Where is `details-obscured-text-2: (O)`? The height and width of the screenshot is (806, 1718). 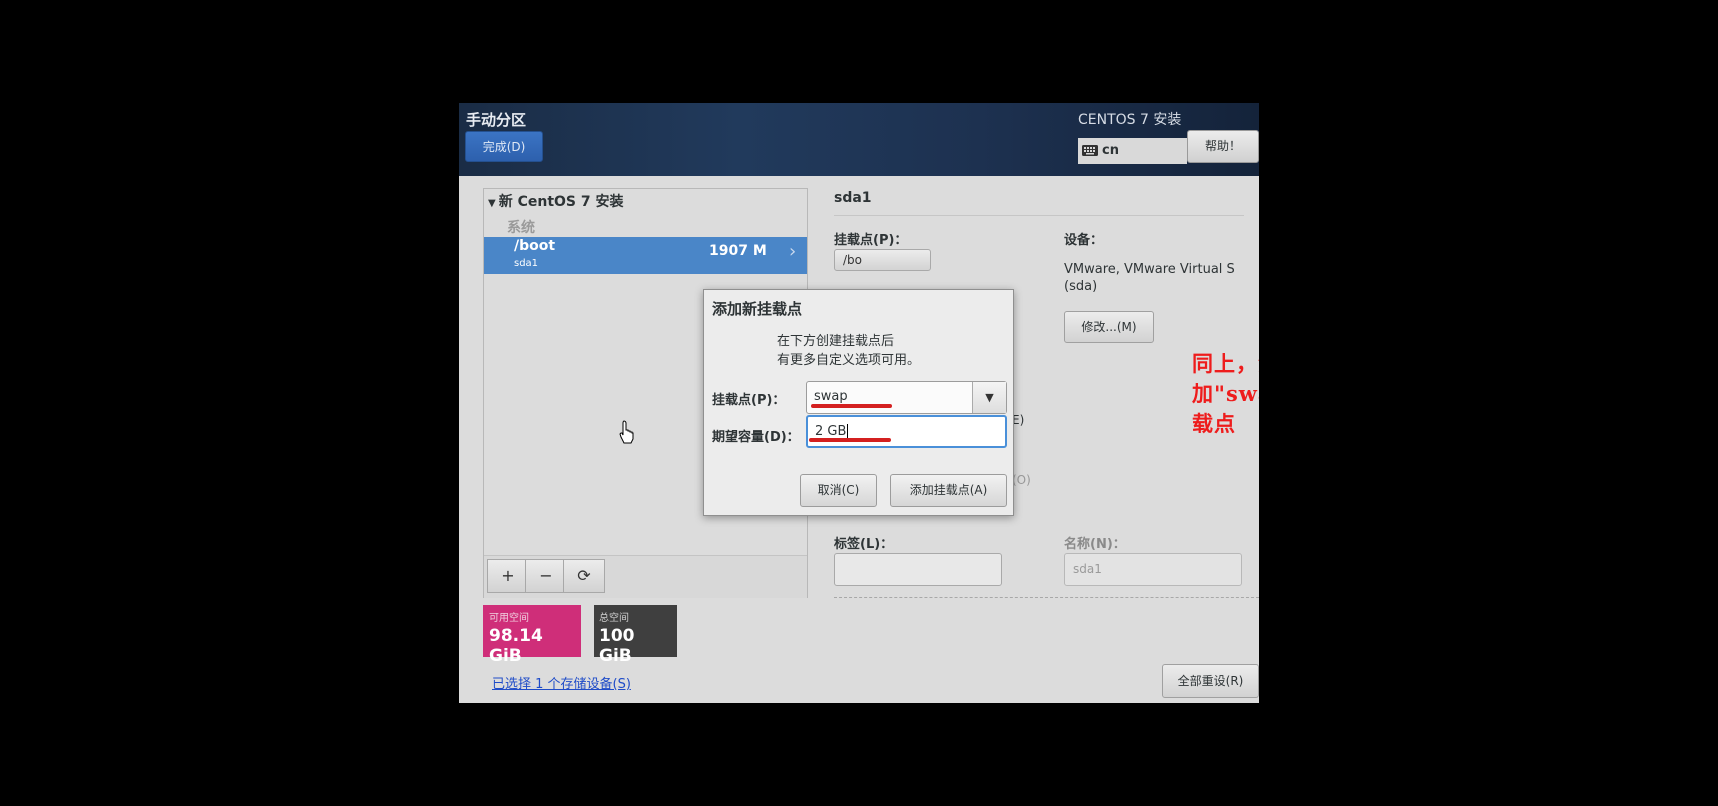
details-obscured-text-2: (O) is located at coordinates (1021, 480).